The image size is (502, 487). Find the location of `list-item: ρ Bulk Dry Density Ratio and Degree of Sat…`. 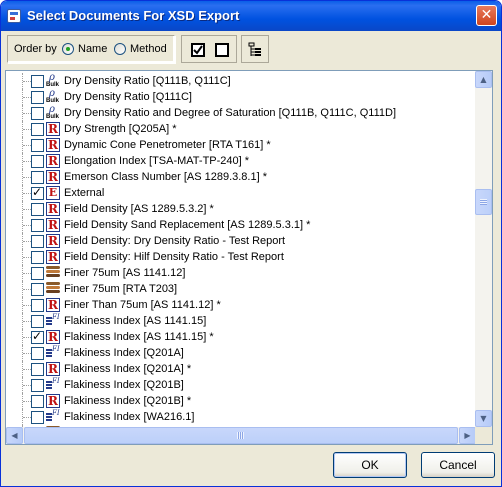

list-item: ρ Bulk Dry Density Ratio and Degree of Sat… is located at coordinates (241, 113).